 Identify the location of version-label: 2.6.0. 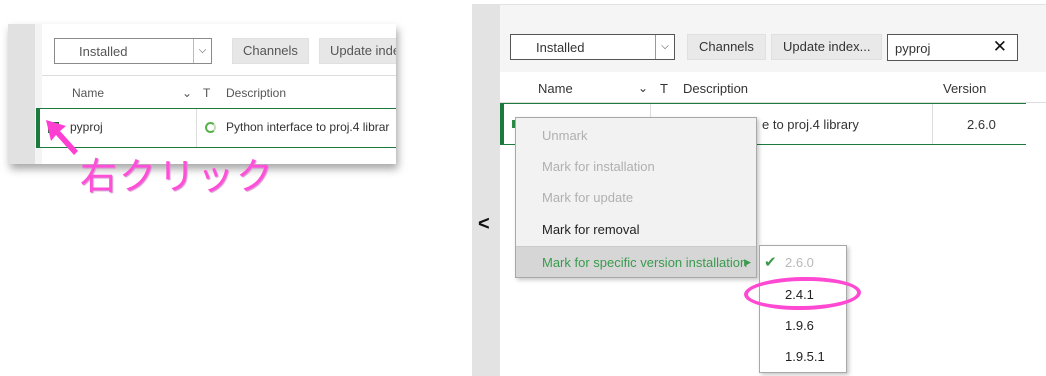
(799, 262).